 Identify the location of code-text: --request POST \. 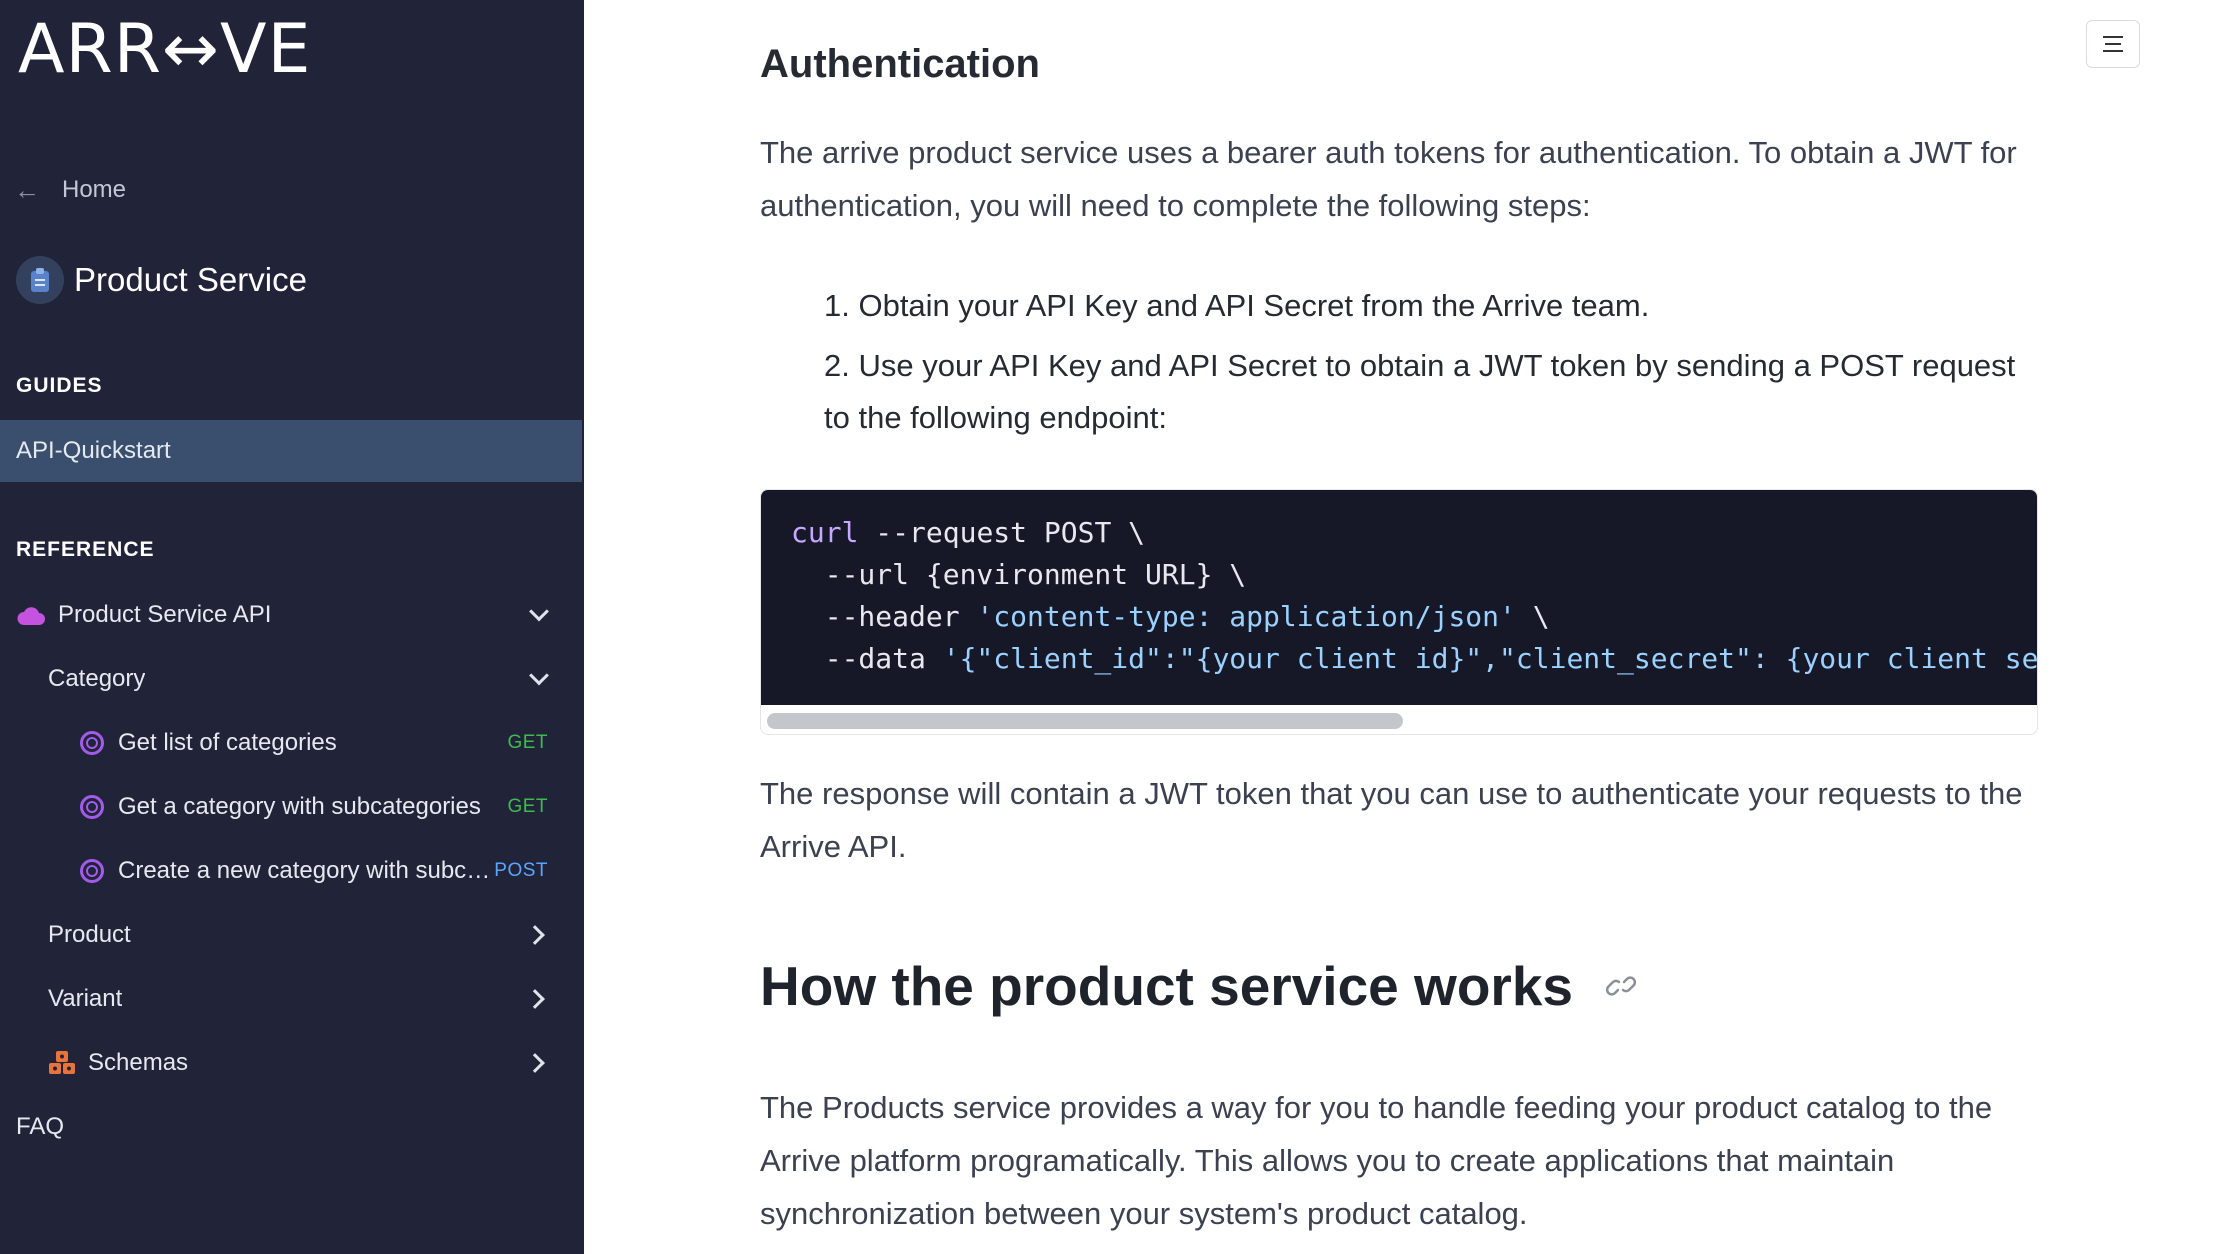
(1002, 532).